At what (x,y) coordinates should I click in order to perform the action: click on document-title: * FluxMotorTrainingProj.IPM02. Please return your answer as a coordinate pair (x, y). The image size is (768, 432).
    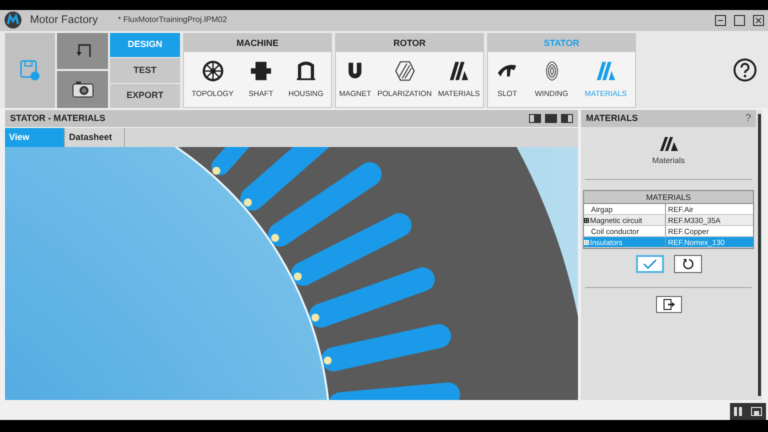
    Looking at the image, I should click on (172, 20).